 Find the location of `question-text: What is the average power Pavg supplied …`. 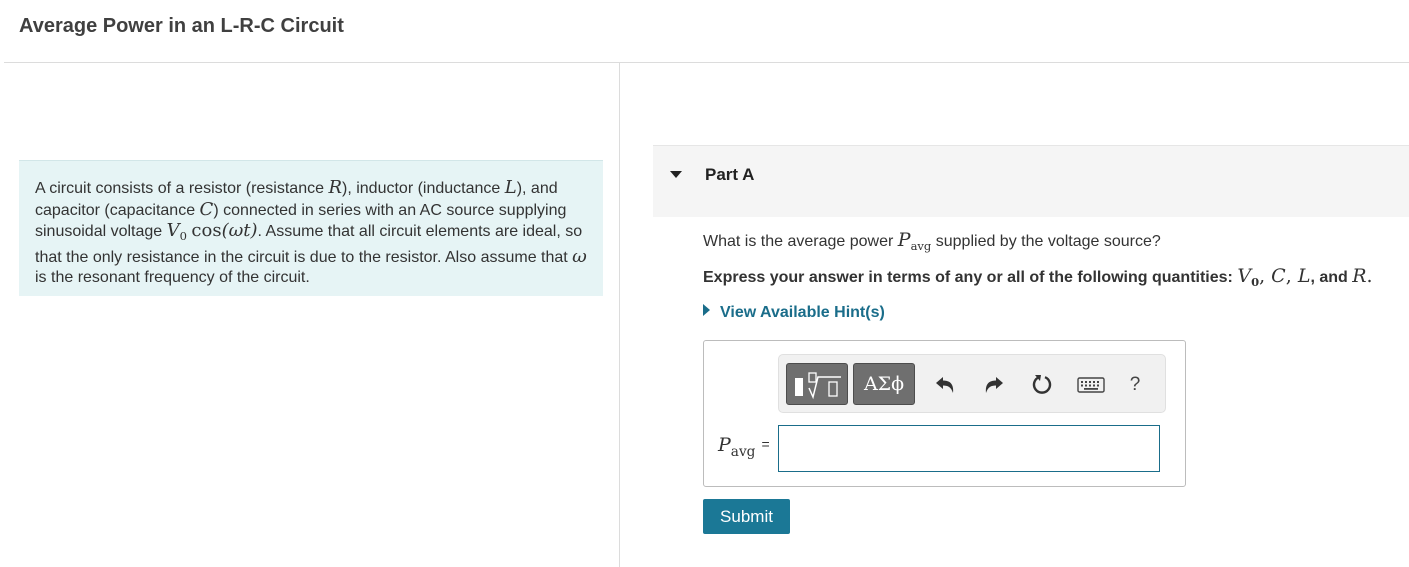

question-text: What is the average power Pavg supplied … is located at coordinates (932, 241).